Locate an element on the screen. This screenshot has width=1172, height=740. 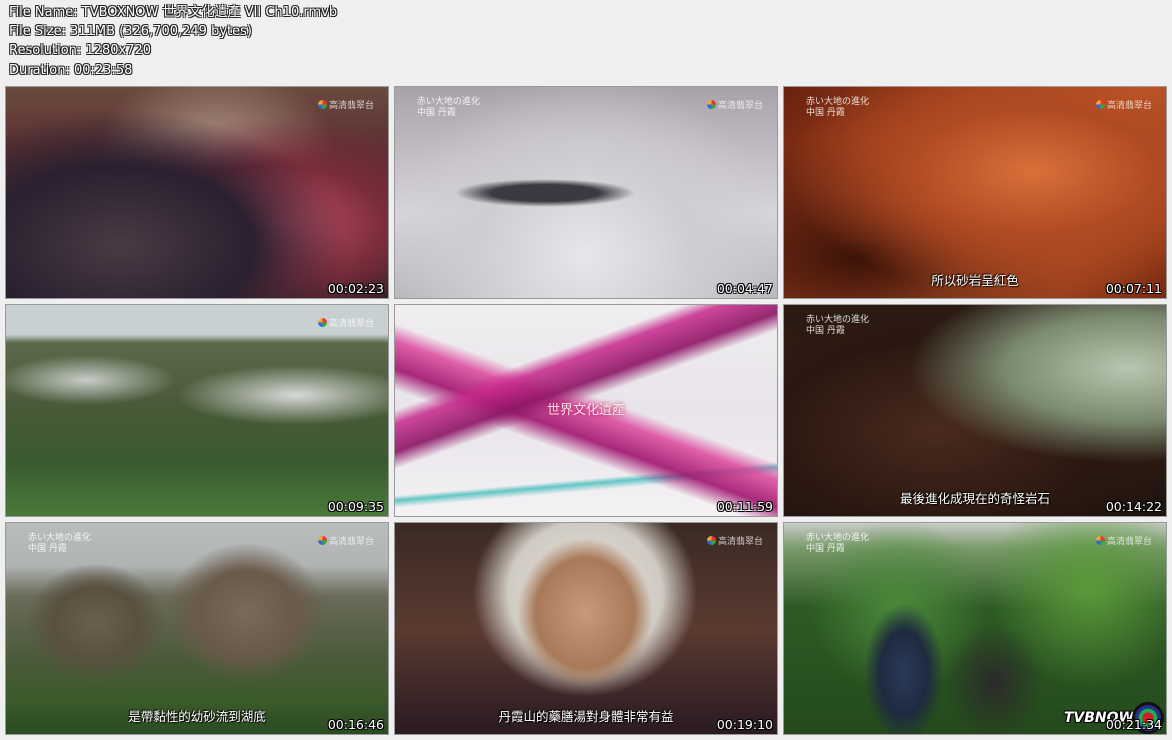
elderly-woman-scene is located at coordinates (586, 628).